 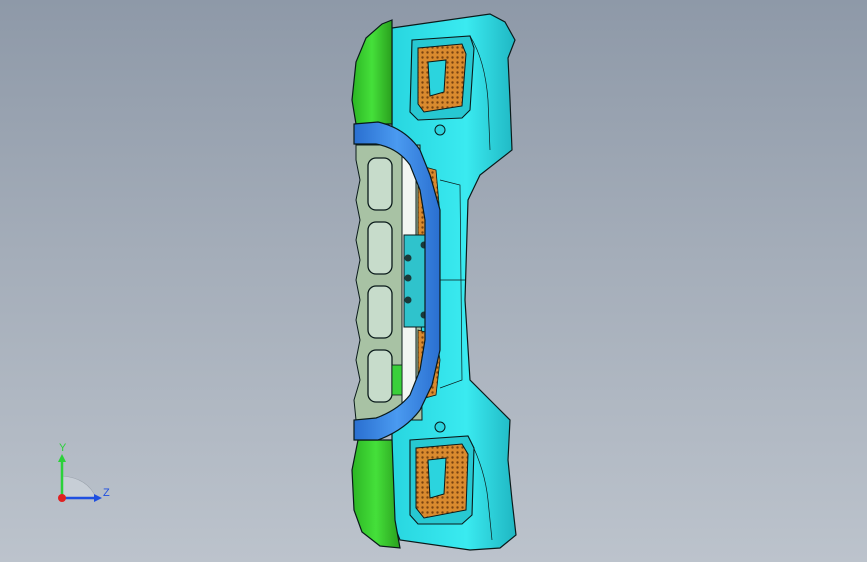 What do you see at coordinates (437, 78) in the screenshot?
I see `upper-slot` at bounding box center [437, 78].